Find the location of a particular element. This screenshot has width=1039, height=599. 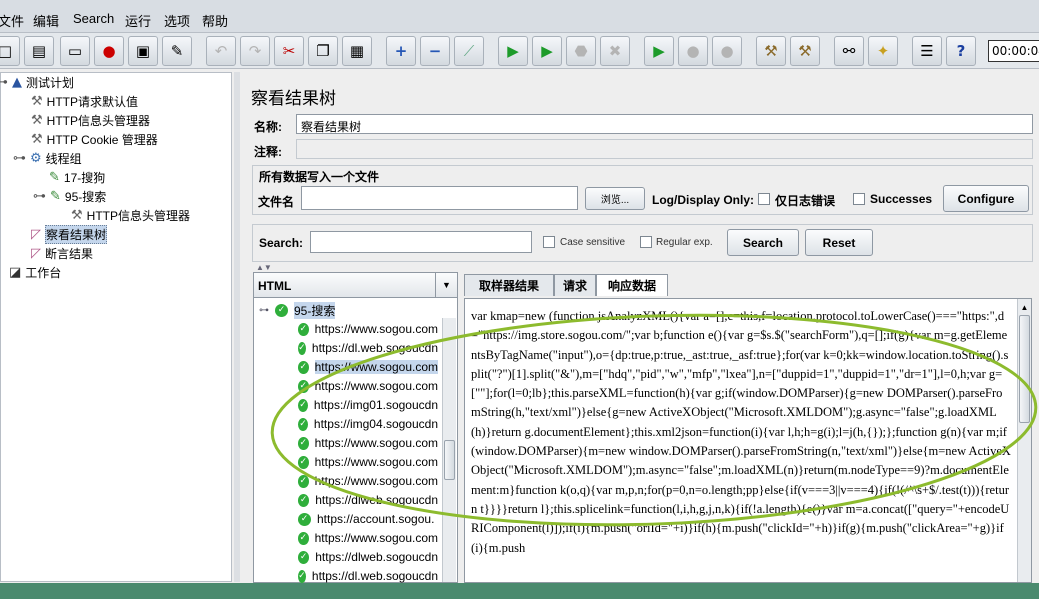

result-item-label: https://img01.sogoucdn is located at coordinates (375, 405).